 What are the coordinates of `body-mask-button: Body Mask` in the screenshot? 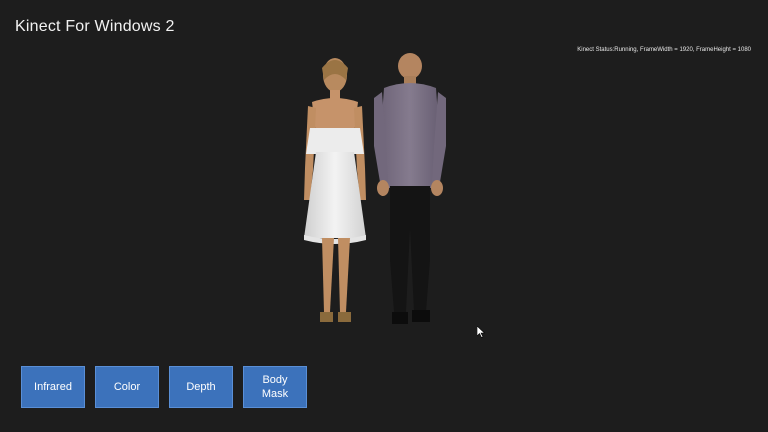 It's located at (275, 387).